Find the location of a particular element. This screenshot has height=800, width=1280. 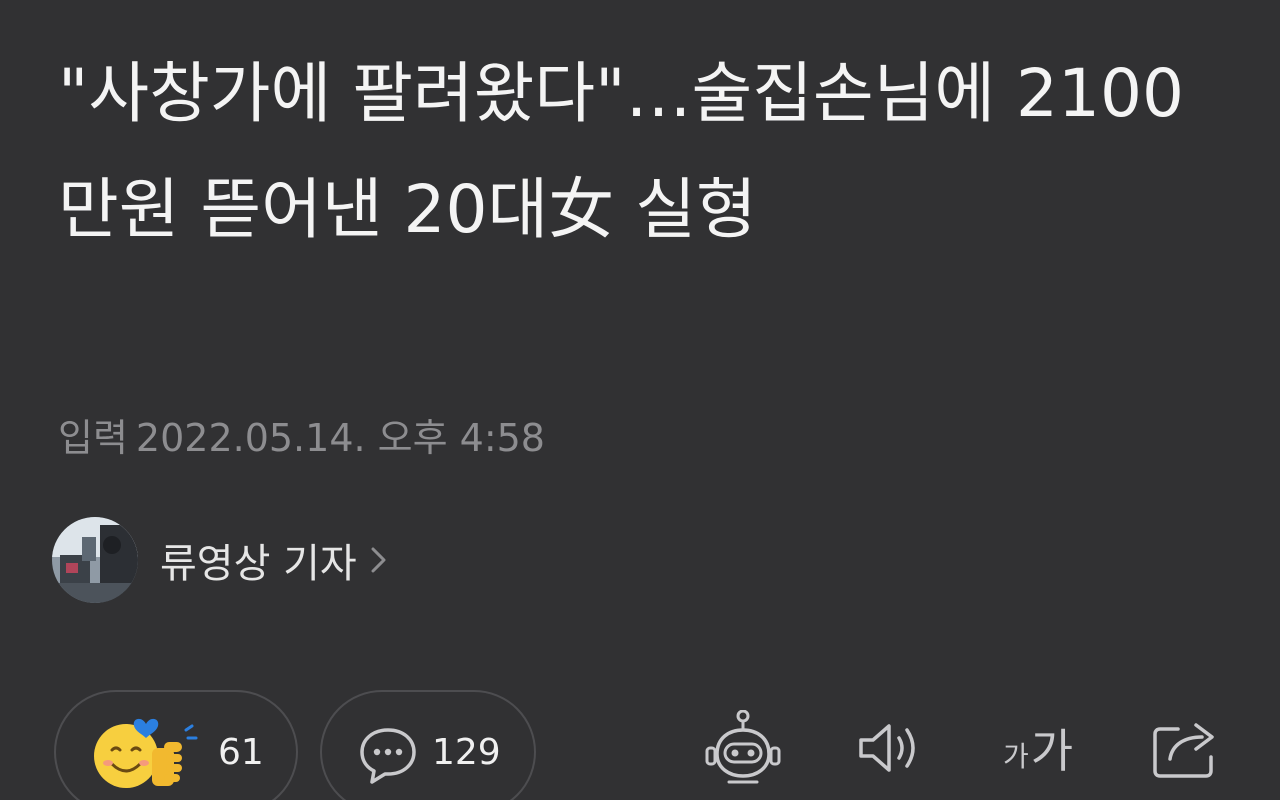

comment-count: 129 is located at coordinates (466, 752).